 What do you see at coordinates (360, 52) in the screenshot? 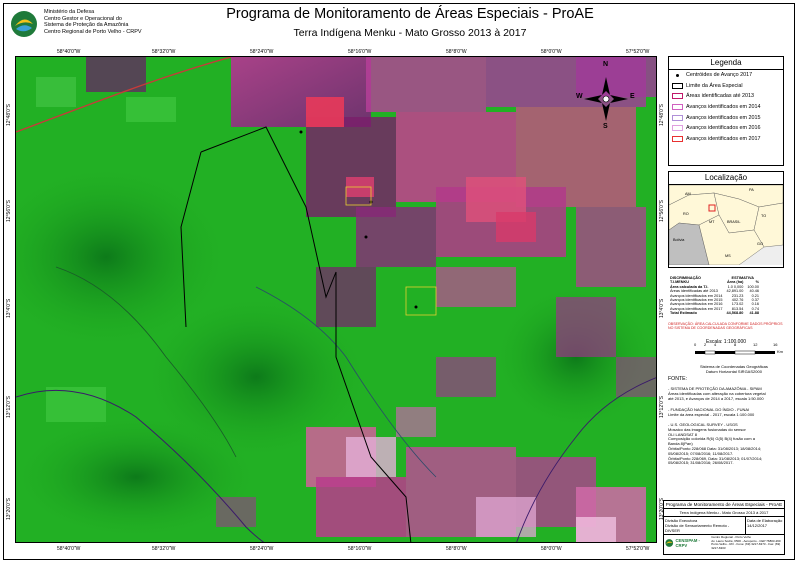
I see `coord-top: 58°16'0"W` at bounding box center [360, 52].